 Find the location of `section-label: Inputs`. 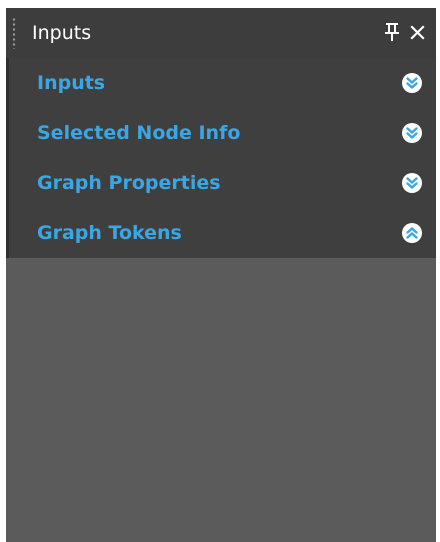

section-label: Inputs is located at coordinates (71, 83).